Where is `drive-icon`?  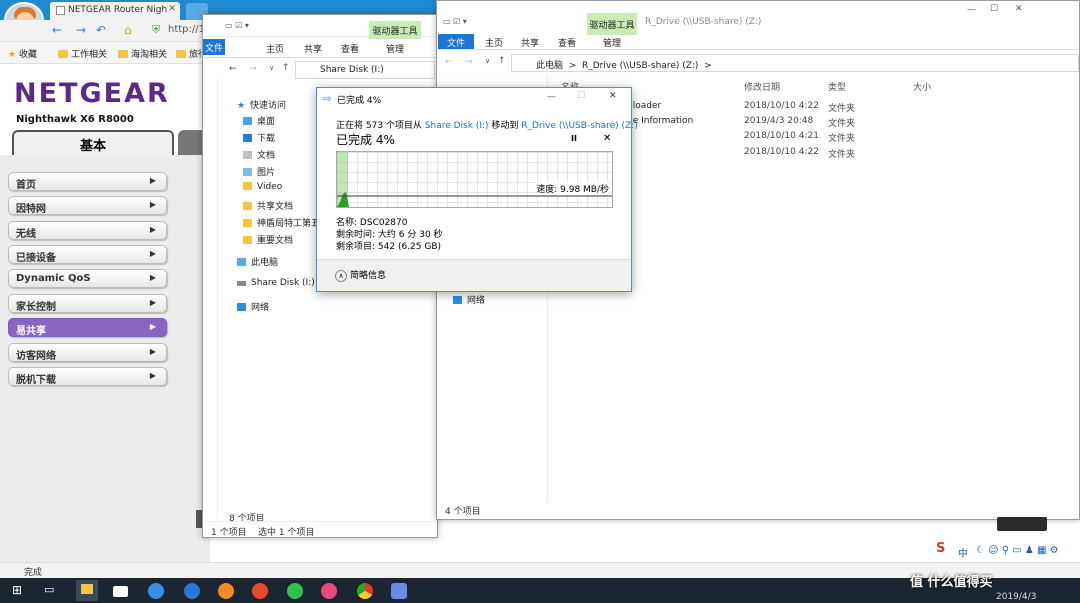 drive-icon is located at coordinates (241, 283).